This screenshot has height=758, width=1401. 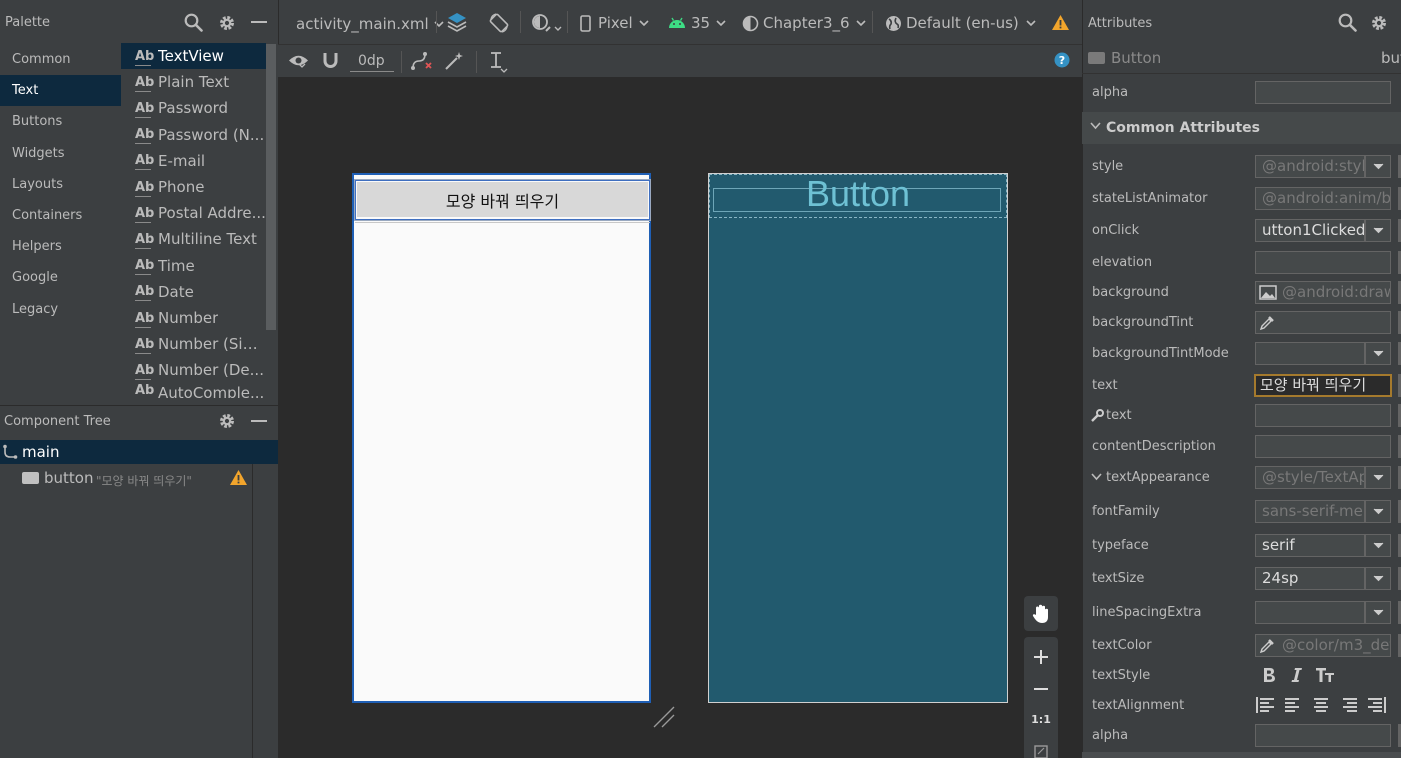 What do you see at coordinates (1323, 292) in the screenshot?
I see `attr-field-background: @android:drawa` at bounding box center [1323, 292].